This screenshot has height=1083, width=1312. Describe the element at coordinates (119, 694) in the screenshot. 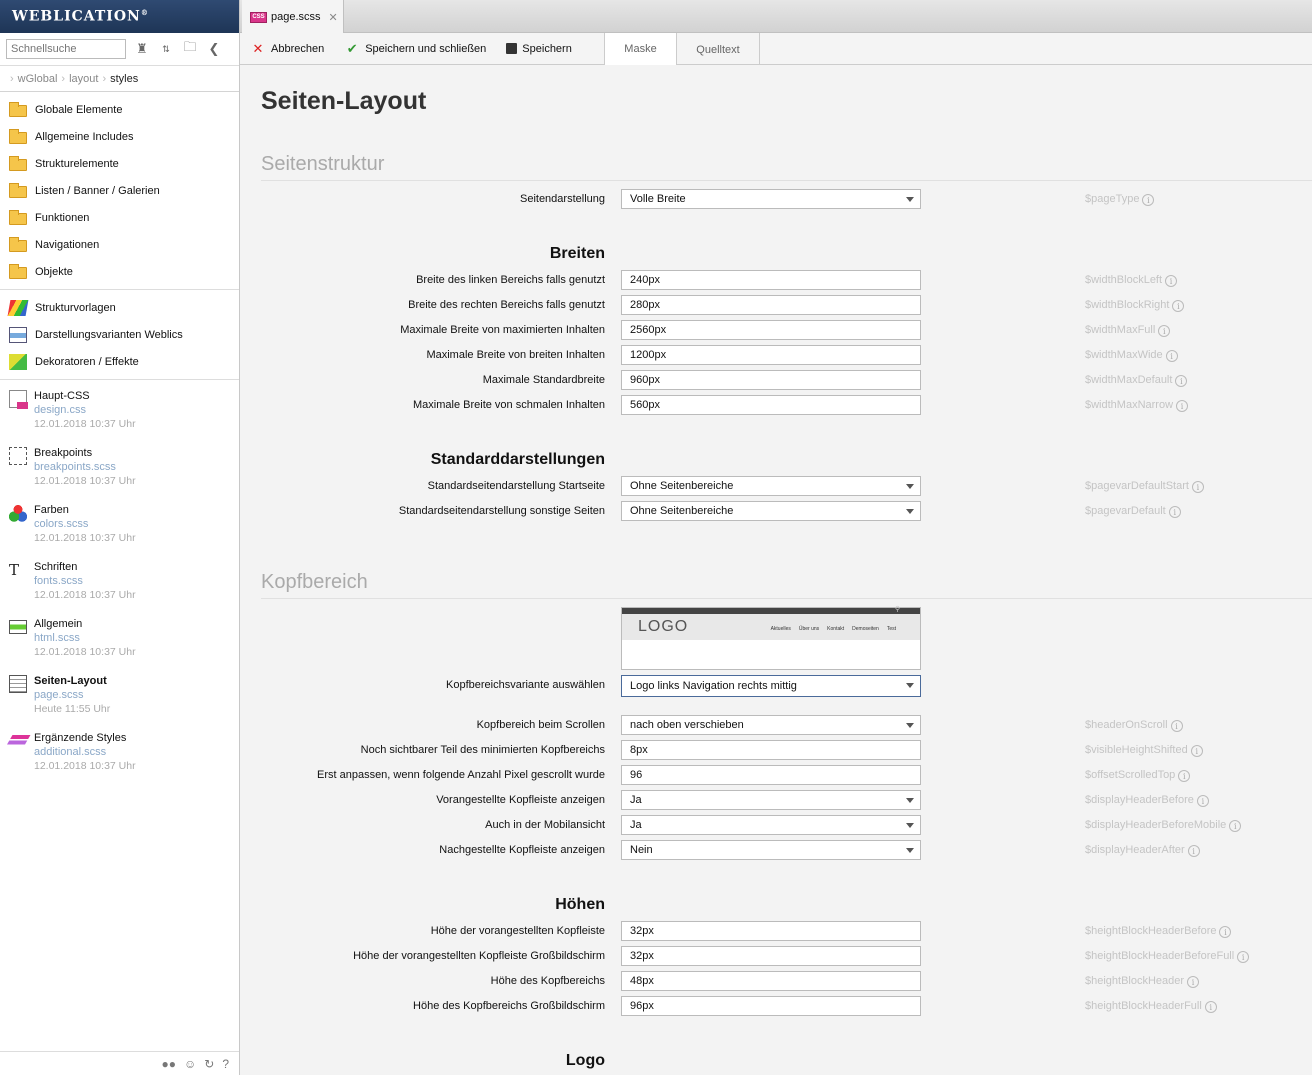

I see `file-item-active: Seiten-Layout page.scss Heute 11:55 Uhr` at that location.